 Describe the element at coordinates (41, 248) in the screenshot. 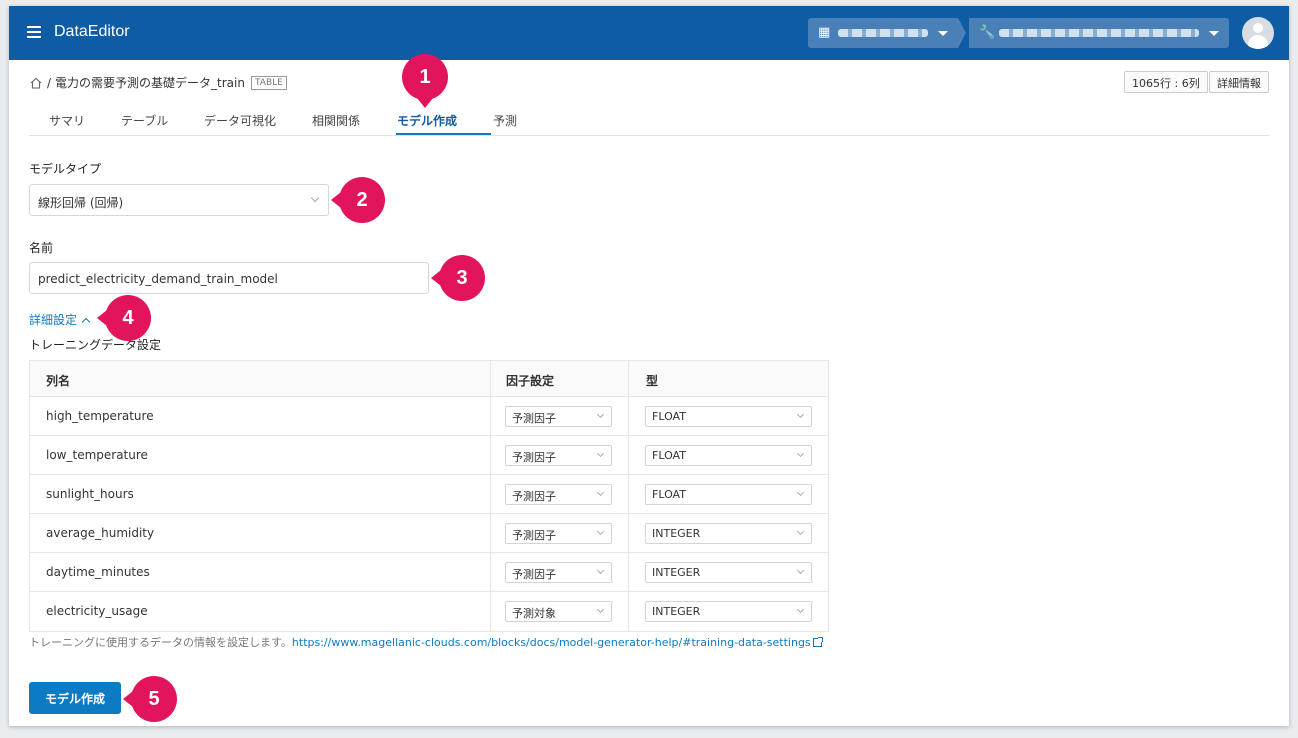

I see `name-label: 名前` at that location.